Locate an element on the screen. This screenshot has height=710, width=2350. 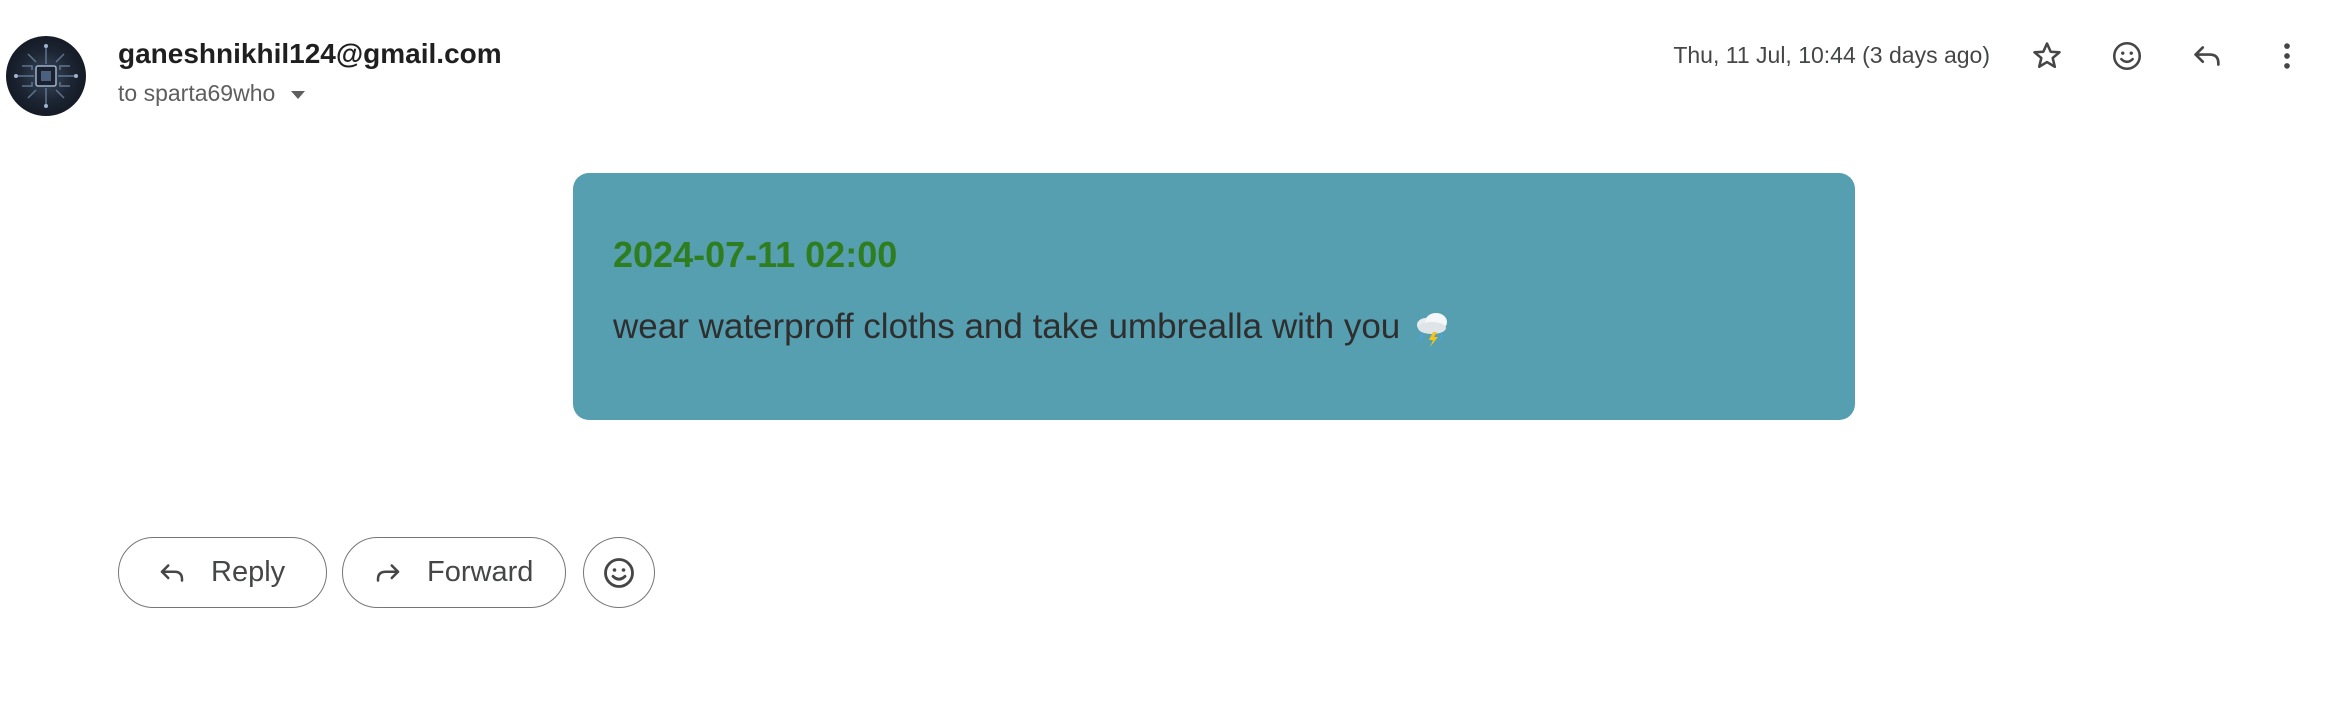
message-heading: 2024-07-11 02:00 is located at coordinates (755, 254).